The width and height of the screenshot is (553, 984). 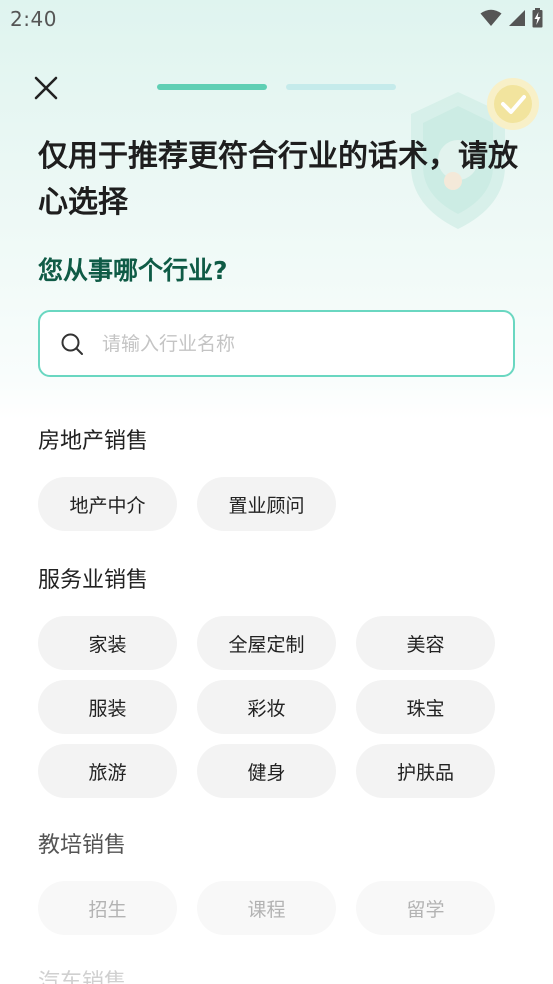 I want to click on industry-chip-home-decoration: 家装, so click(x=107, y=643).